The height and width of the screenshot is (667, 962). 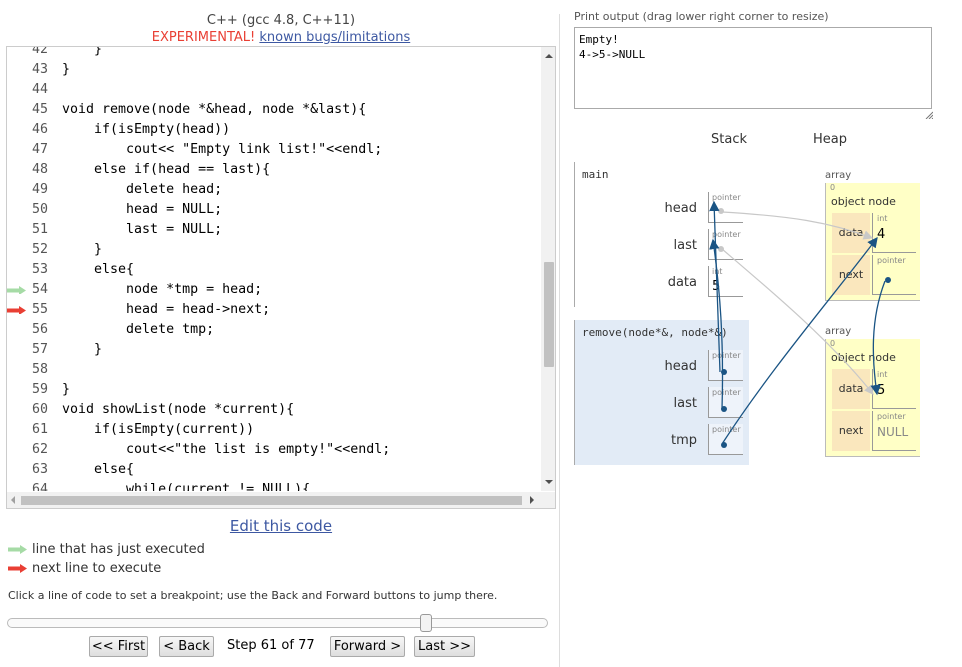 What do you see at coordinates (273, 70) in the screenshot?
I see `code-line: 43}` at bounding box center [273, 70].